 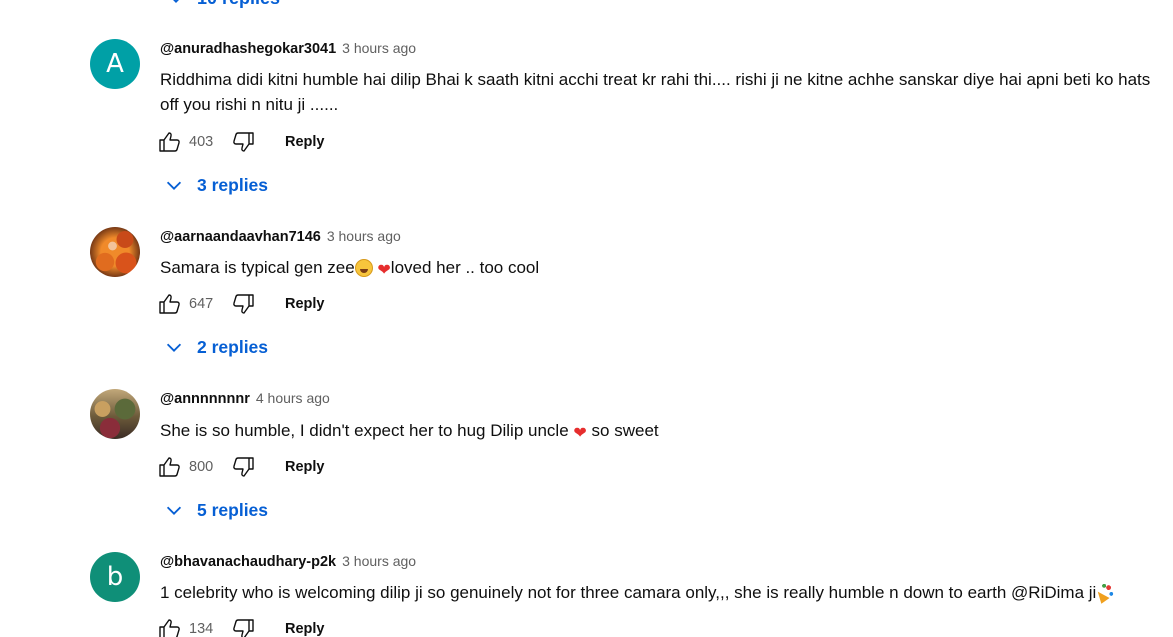 I want to click on comment-author: @annnnnnnr, so click(x=205, y=399).